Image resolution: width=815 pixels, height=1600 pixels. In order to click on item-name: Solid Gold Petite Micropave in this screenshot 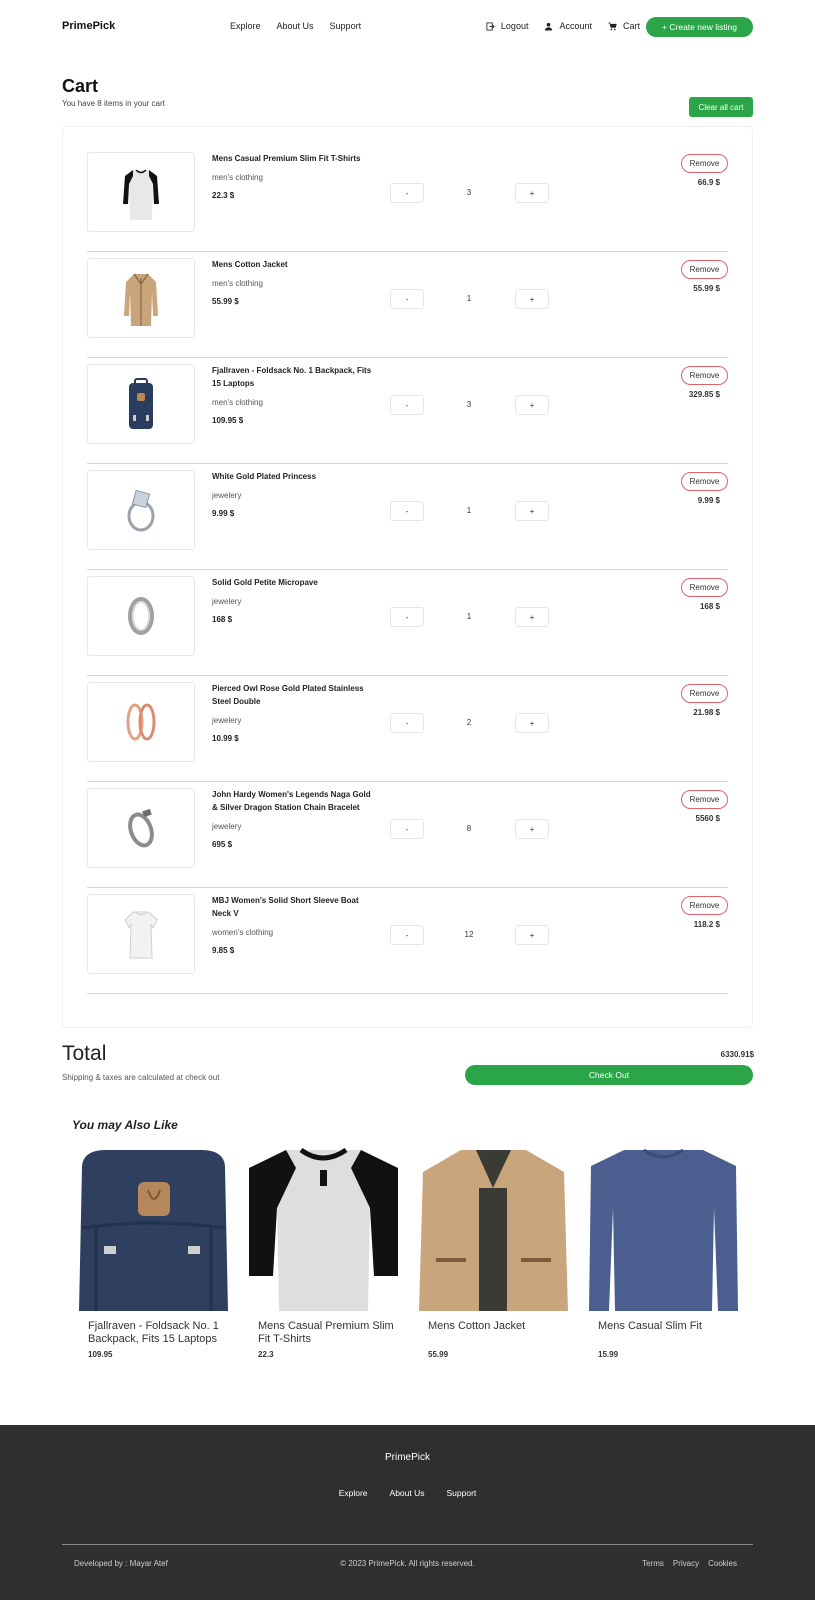, I will do `click(292, 582)`.